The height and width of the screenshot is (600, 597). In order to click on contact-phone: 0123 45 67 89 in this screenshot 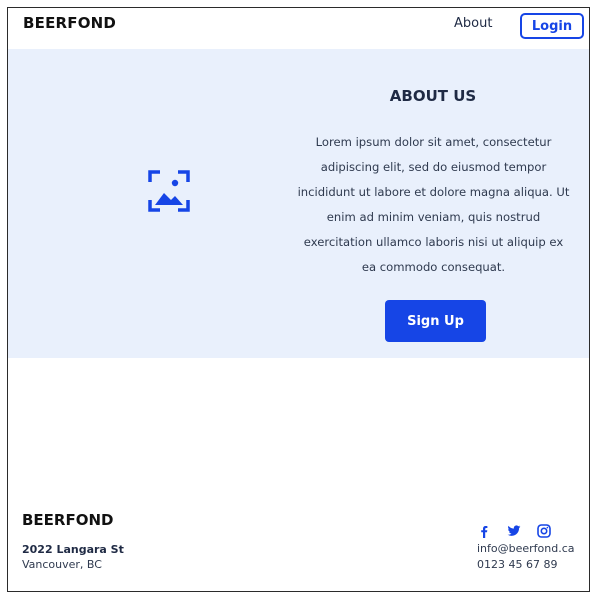, I will do `click(517, 564)`.